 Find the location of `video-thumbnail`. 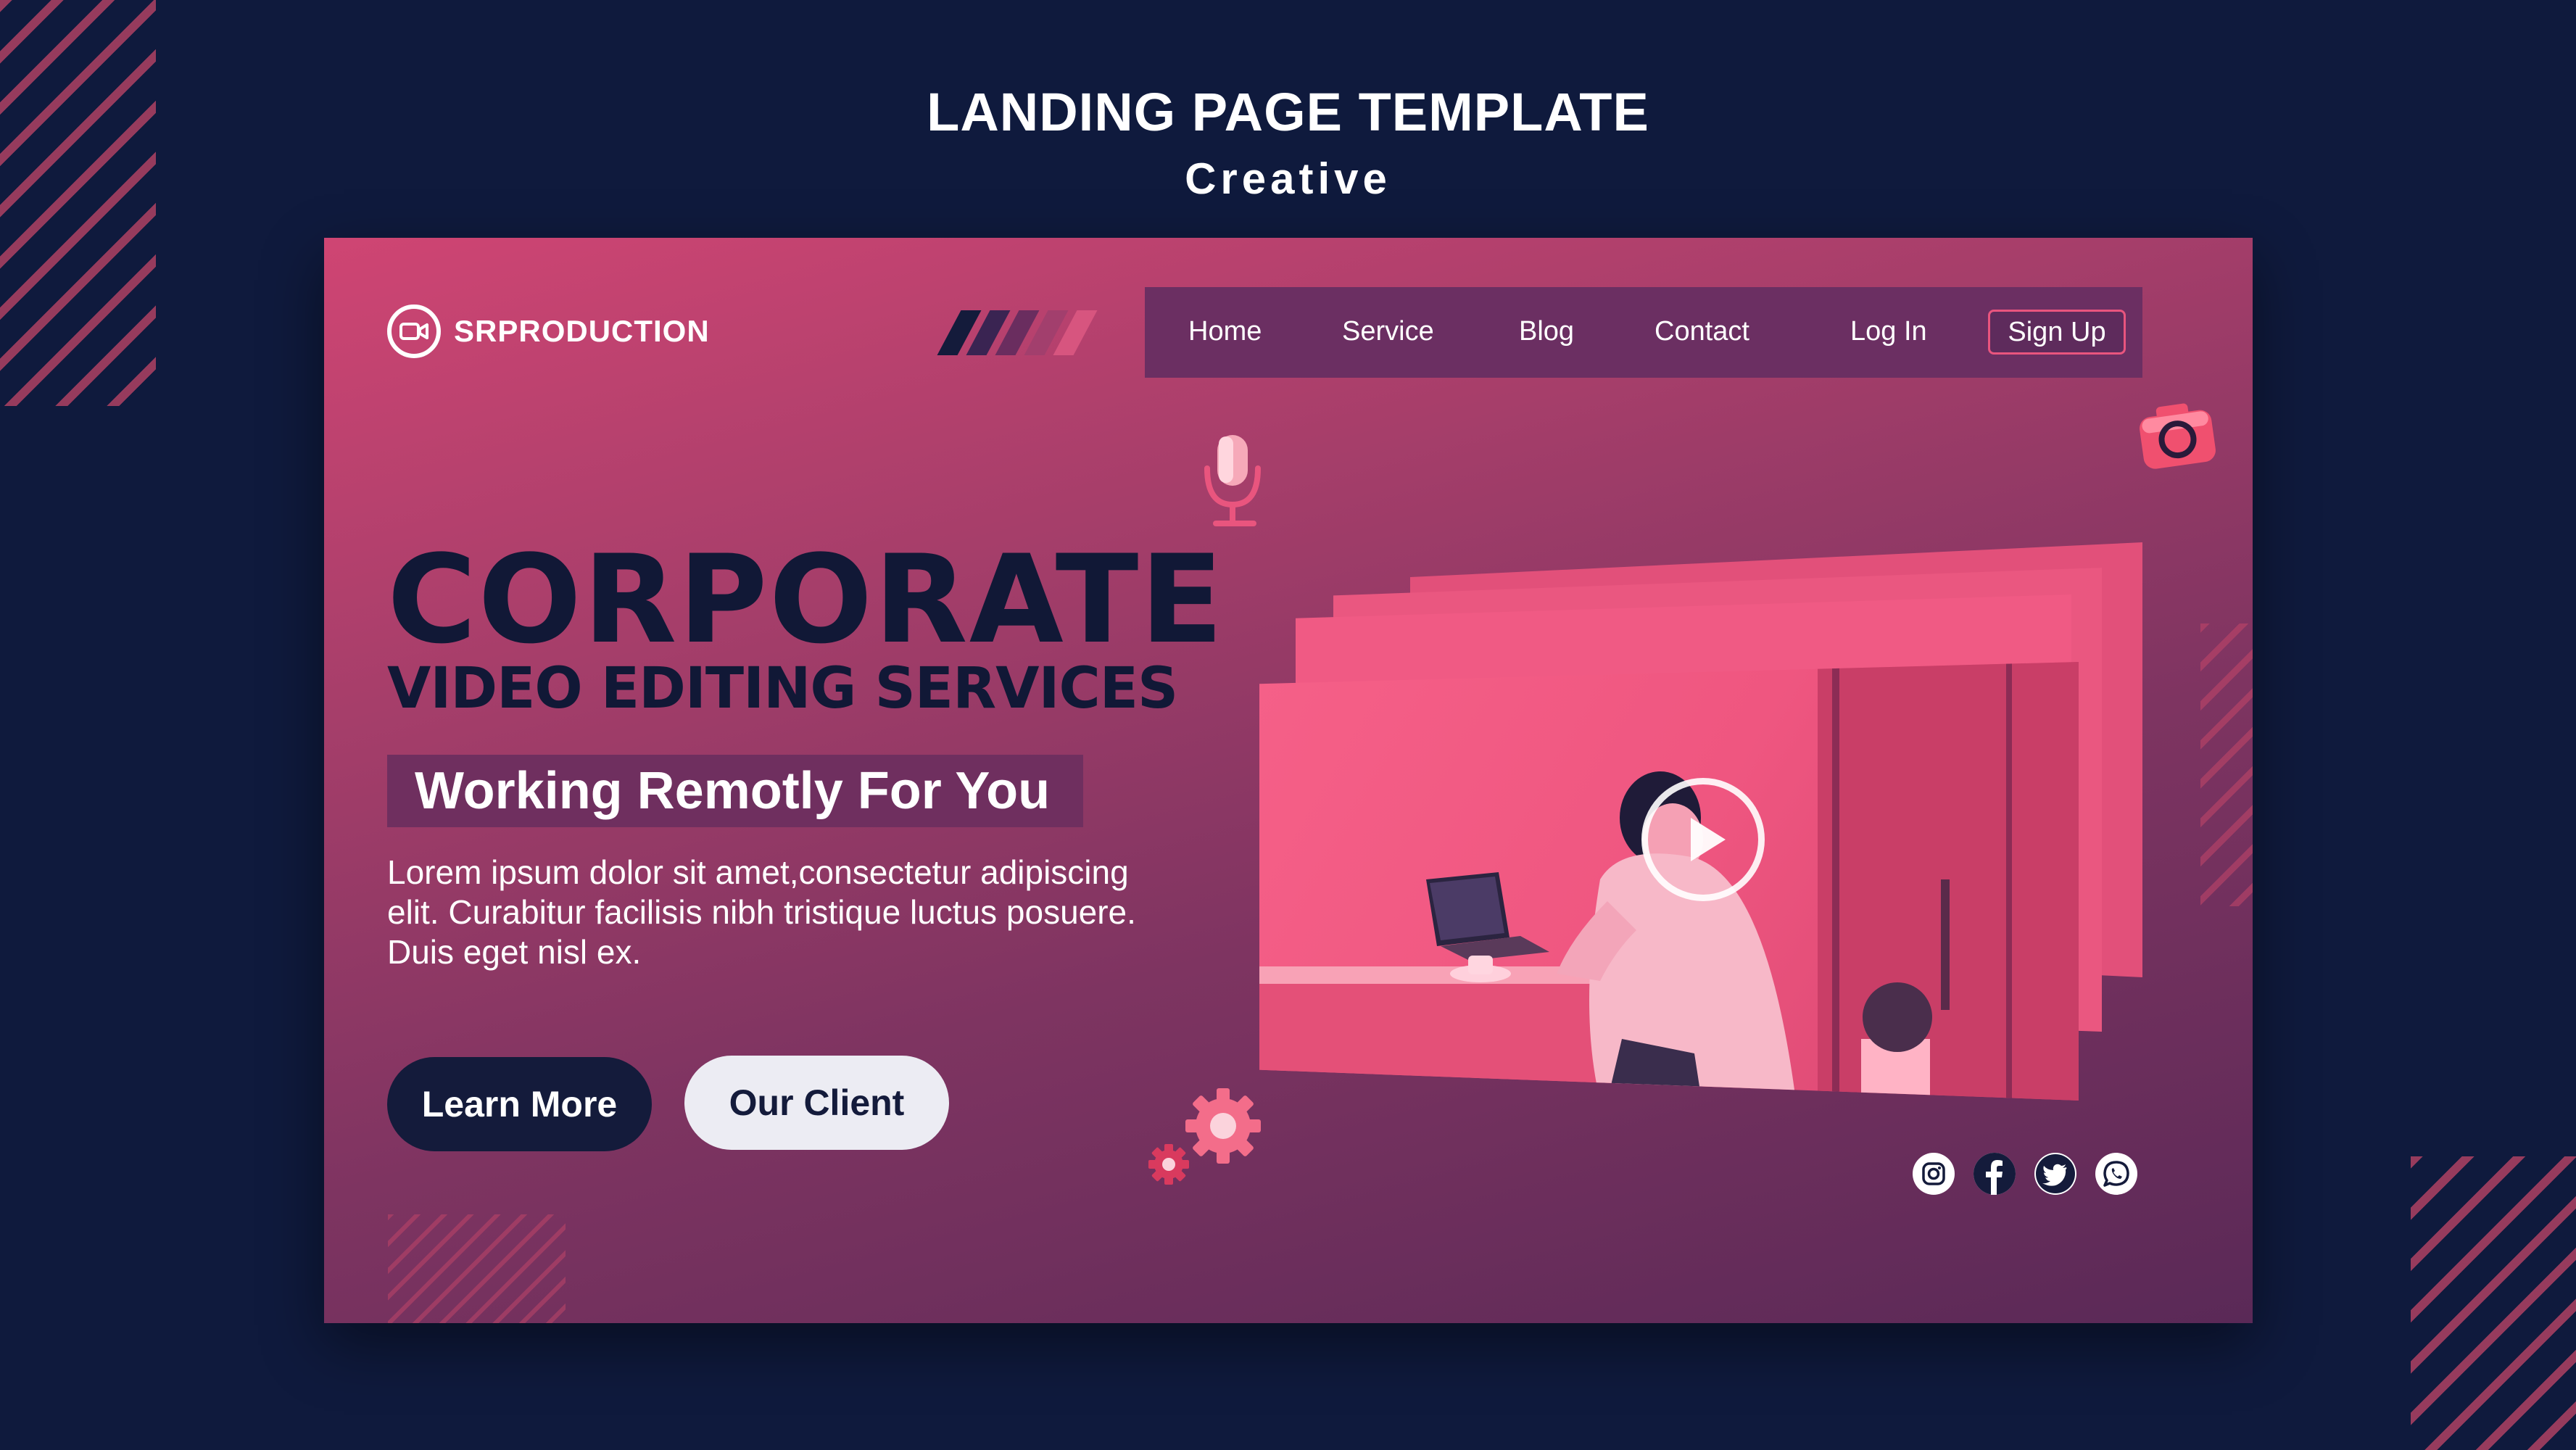

video-thumbnail is located at coordinates (1669, 881).